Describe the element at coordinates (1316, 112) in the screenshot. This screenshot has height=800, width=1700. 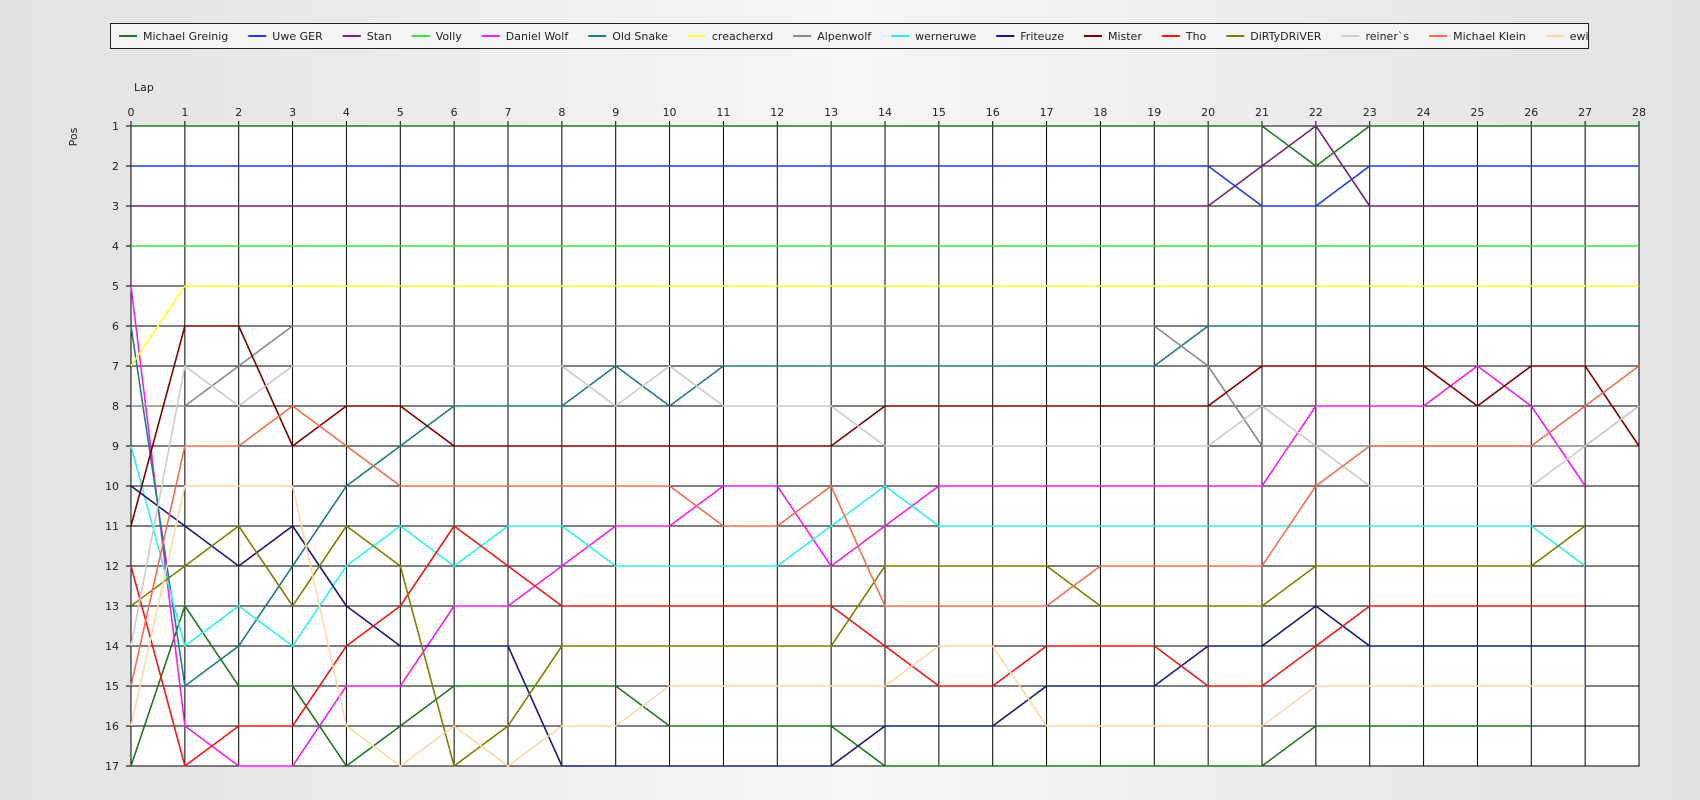
I see `x-tick-label: 22` at that location.